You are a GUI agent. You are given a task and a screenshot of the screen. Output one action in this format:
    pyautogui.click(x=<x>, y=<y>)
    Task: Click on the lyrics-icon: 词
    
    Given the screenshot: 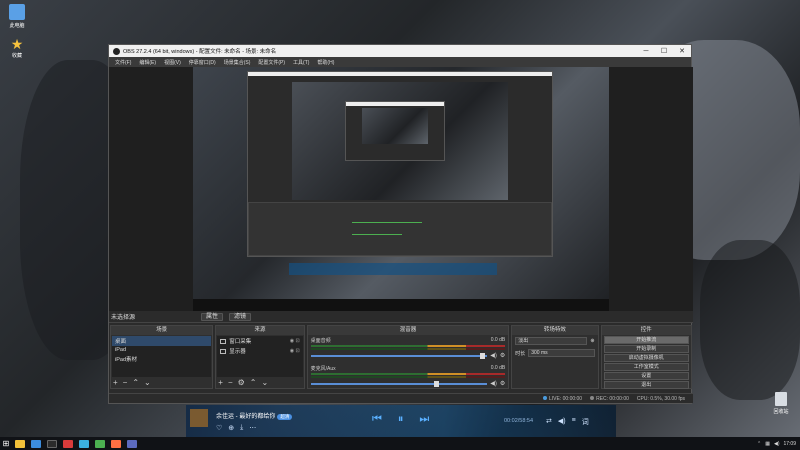 What is the action you would take?
    pyautogui.click(x=585, y=422)
    